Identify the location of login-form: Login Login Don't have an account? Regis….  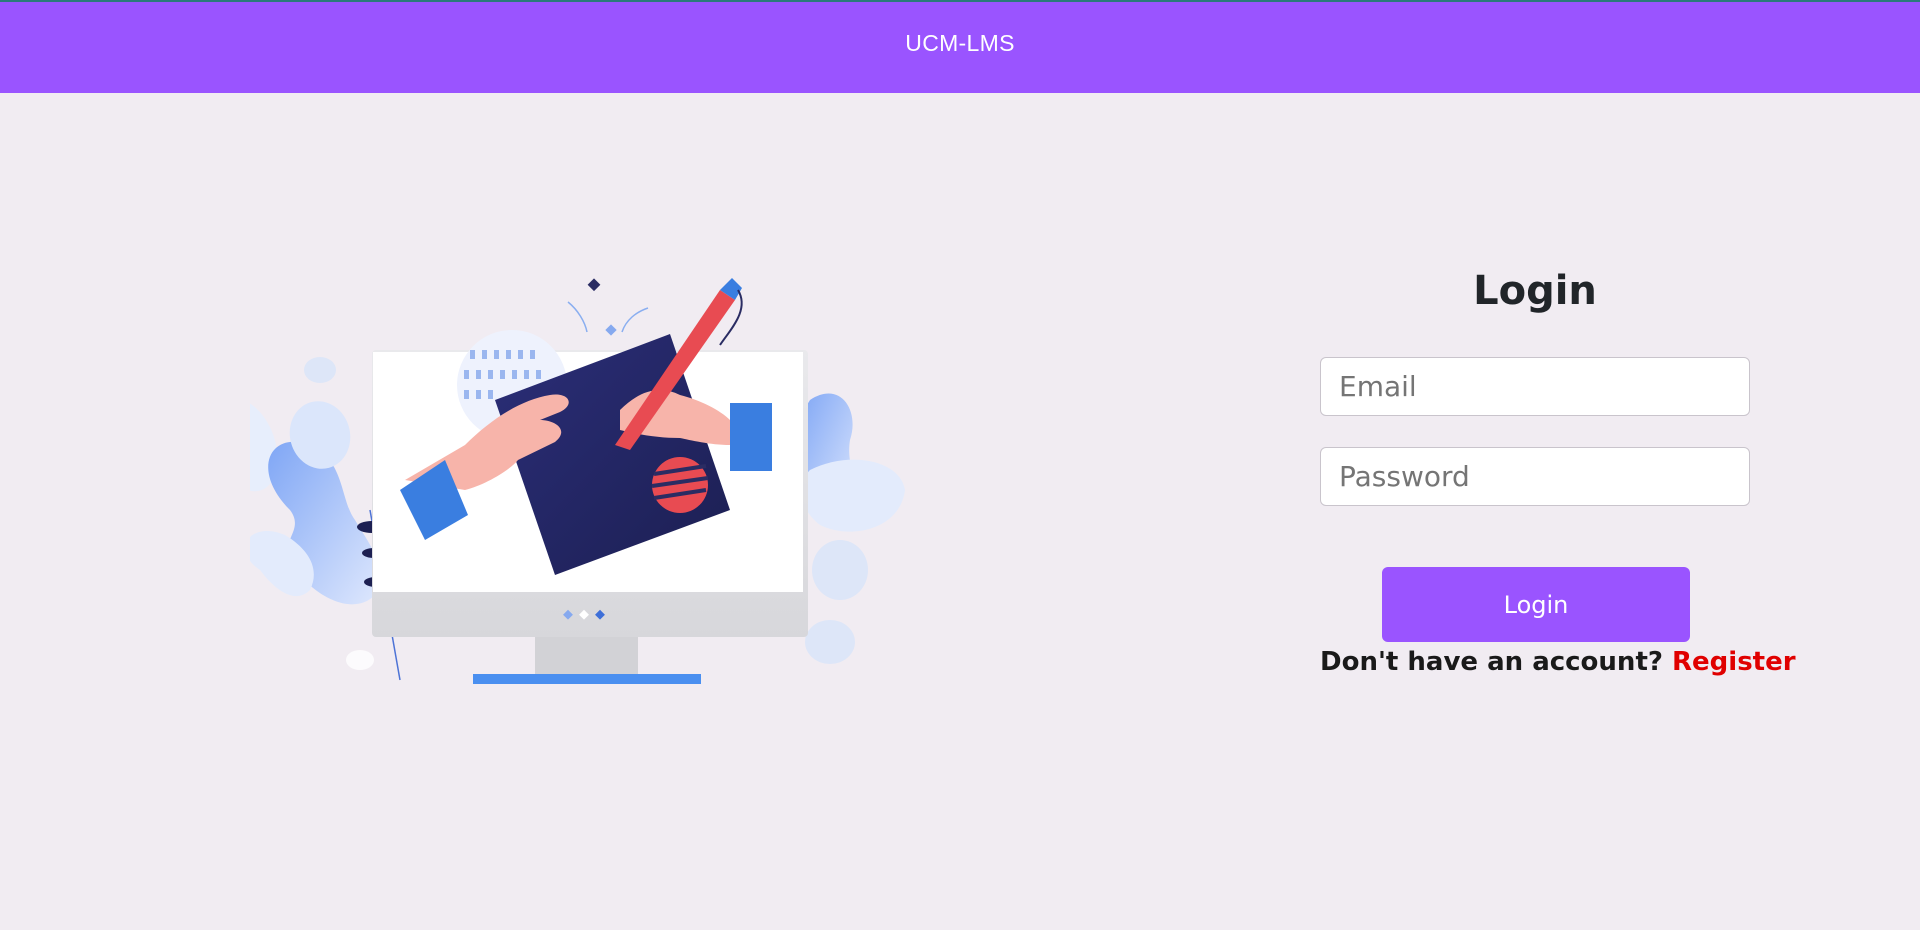
(1558, 469).